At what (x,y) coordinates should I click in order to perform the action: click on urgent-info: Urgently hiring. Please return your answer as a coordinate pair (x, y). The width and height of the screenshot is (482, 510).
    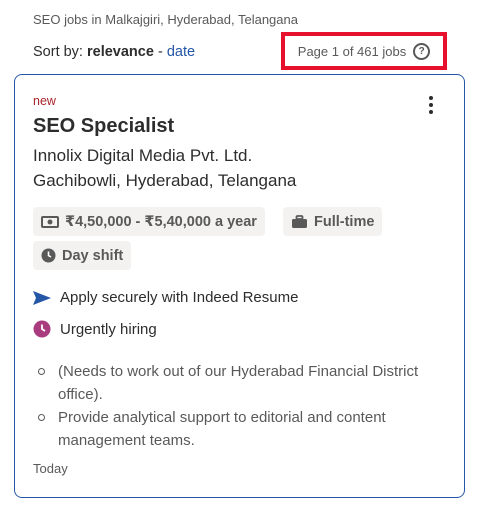
    Looking at the image, I should click on (95, 329).